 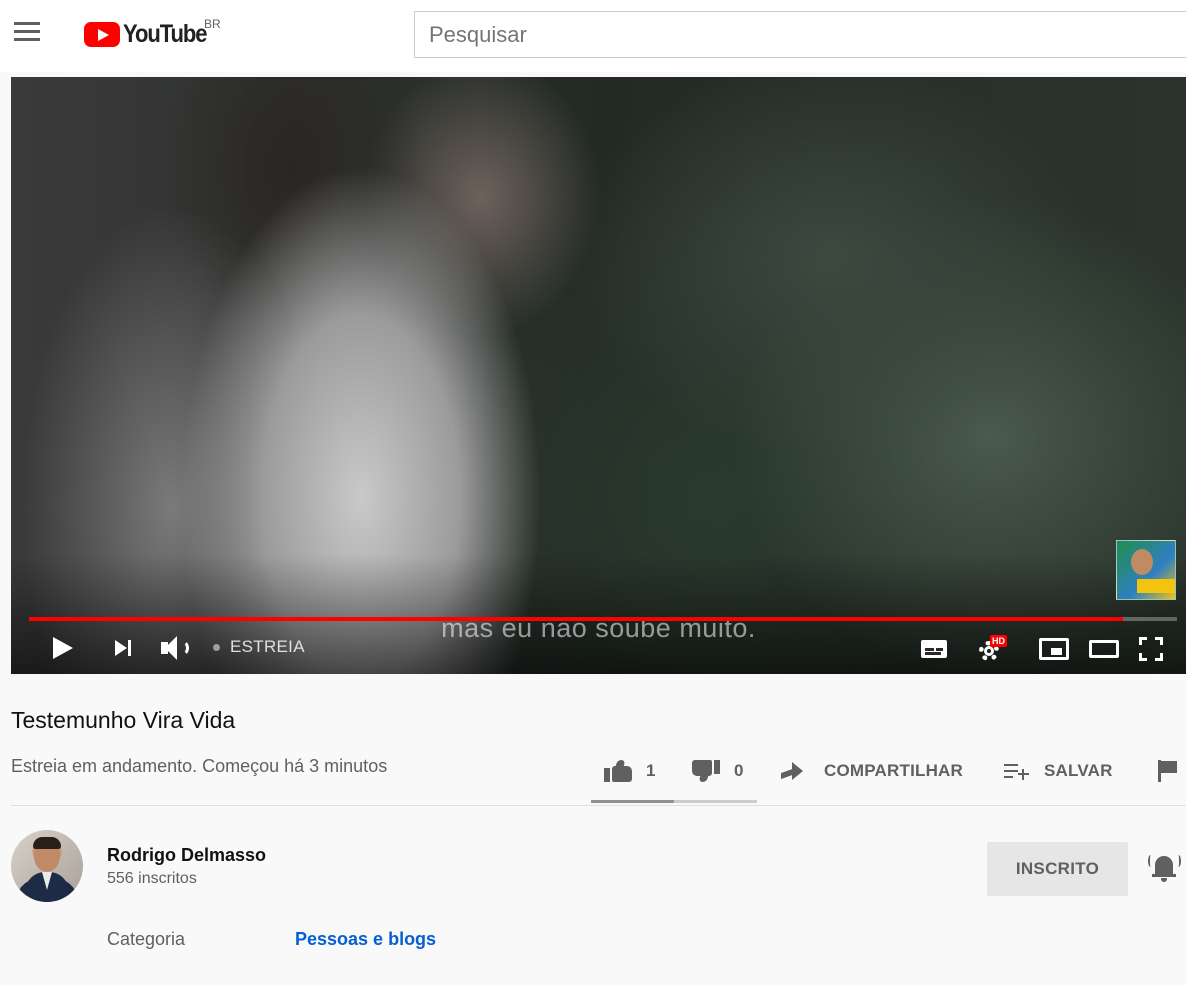 What do you see at coordinates (165, 34) in the screenshot?
I see `logo-wordmark: YouTube` at bounding box center [165, 34].